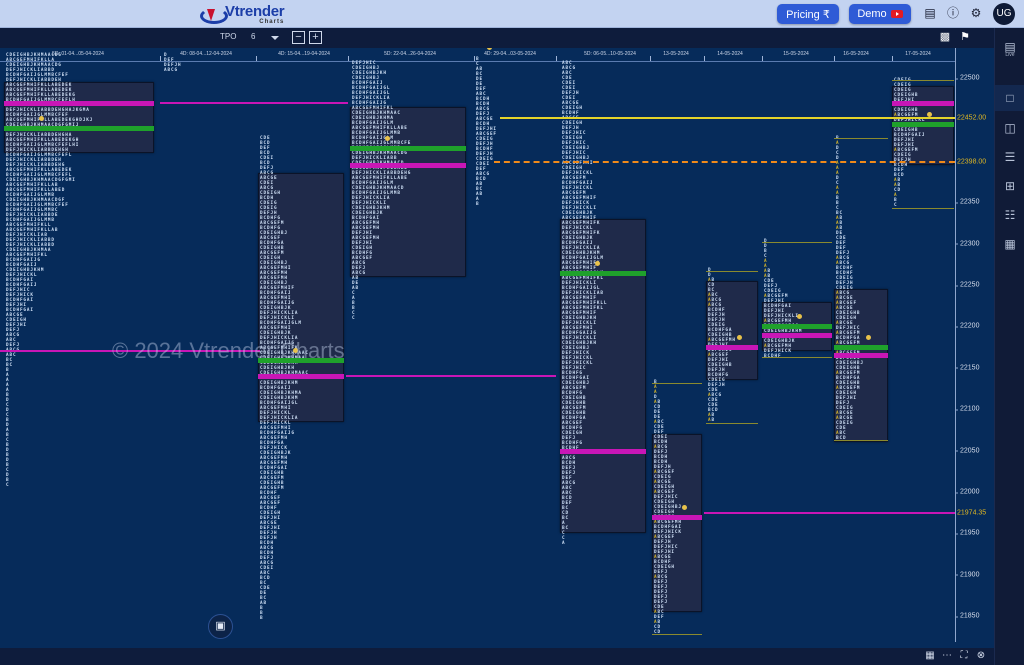 The width and height of the screenshot is (1024, 665). Describe the element at coordinates (1010, 55) in the screenshot. I see `live-label: Live` at that location.